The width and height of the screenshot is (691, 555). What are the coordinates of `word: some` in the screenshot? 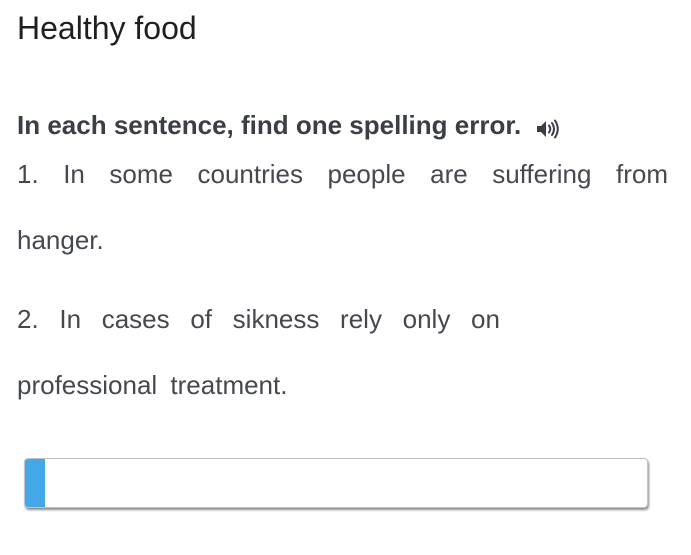 It's located at (141, 174).